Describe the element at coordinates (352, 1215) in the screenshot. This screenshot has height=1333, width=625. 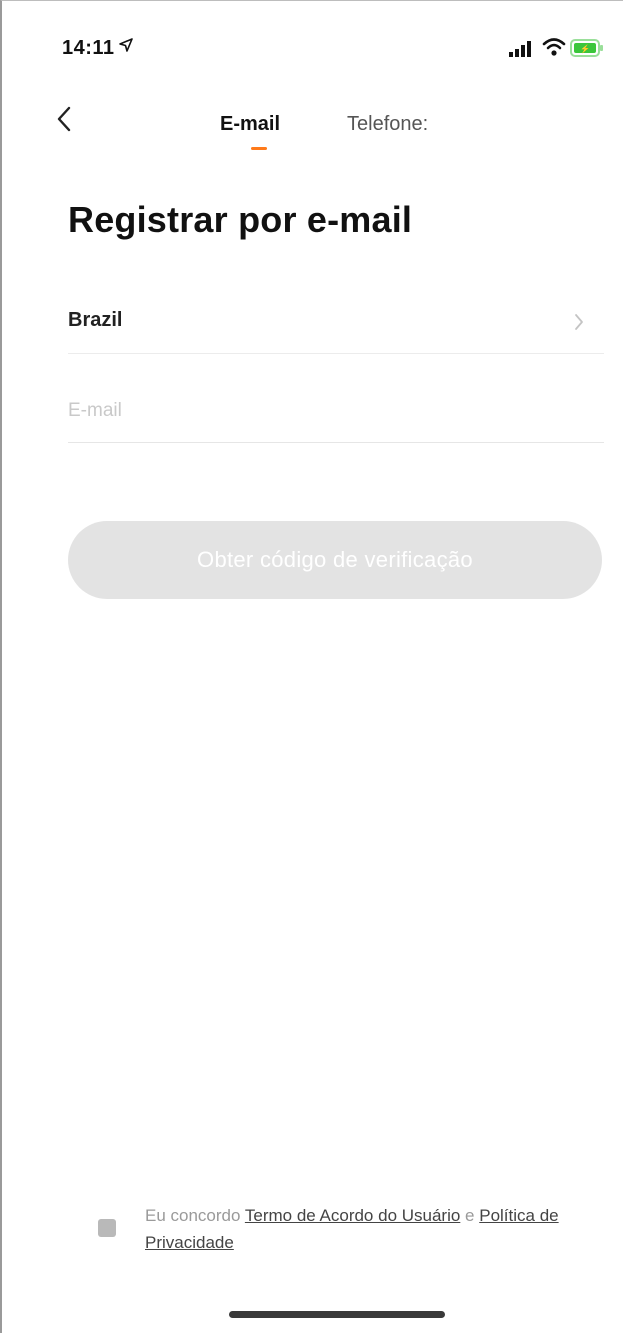
I see `terms-link: Termo de Acordo do Usuário` at that location.